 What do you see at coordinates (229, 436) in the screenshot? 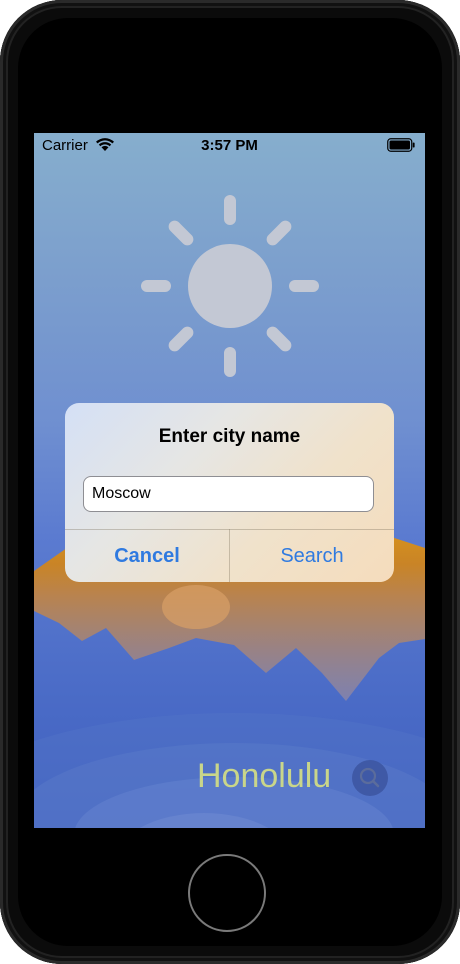
I see `alert-title: Enter city name` at bounding box center [229, 436].